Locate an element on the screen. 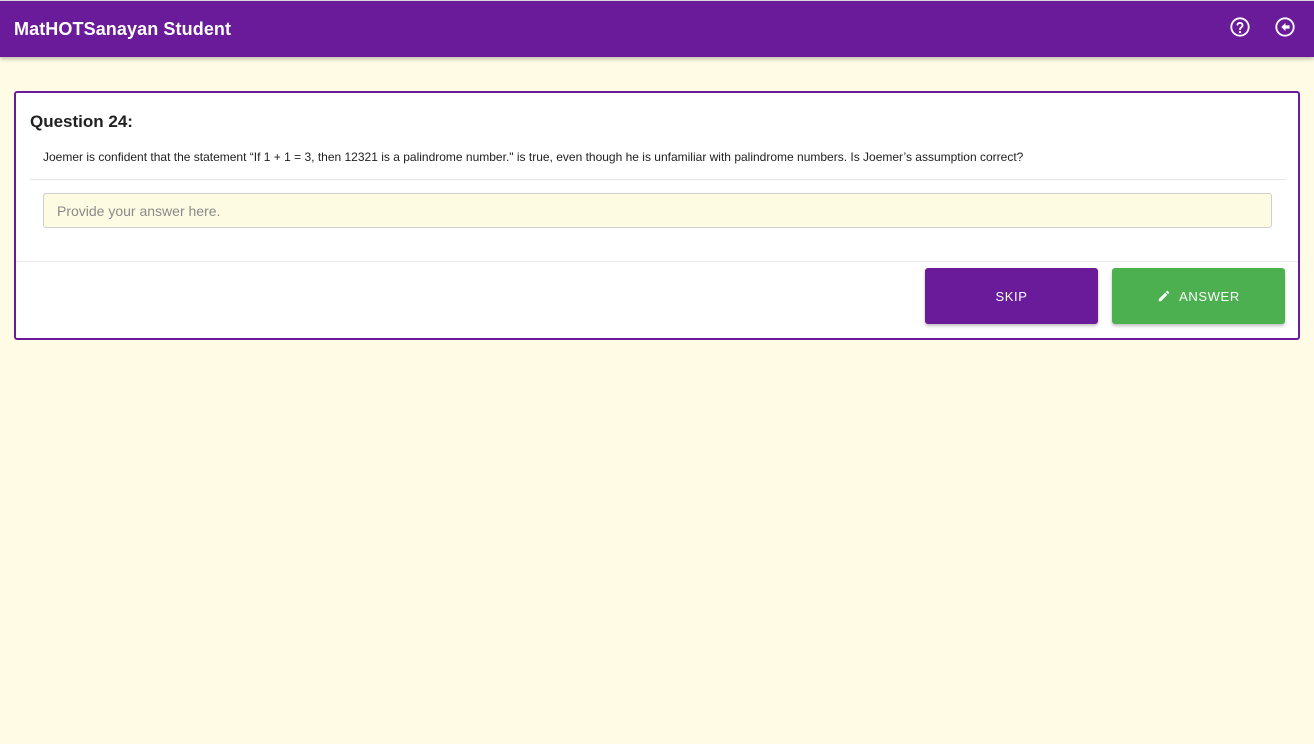 This screenshot has width=1314, height=744. answer-button-label: ANSWER is located at coordinates (1209, 296).